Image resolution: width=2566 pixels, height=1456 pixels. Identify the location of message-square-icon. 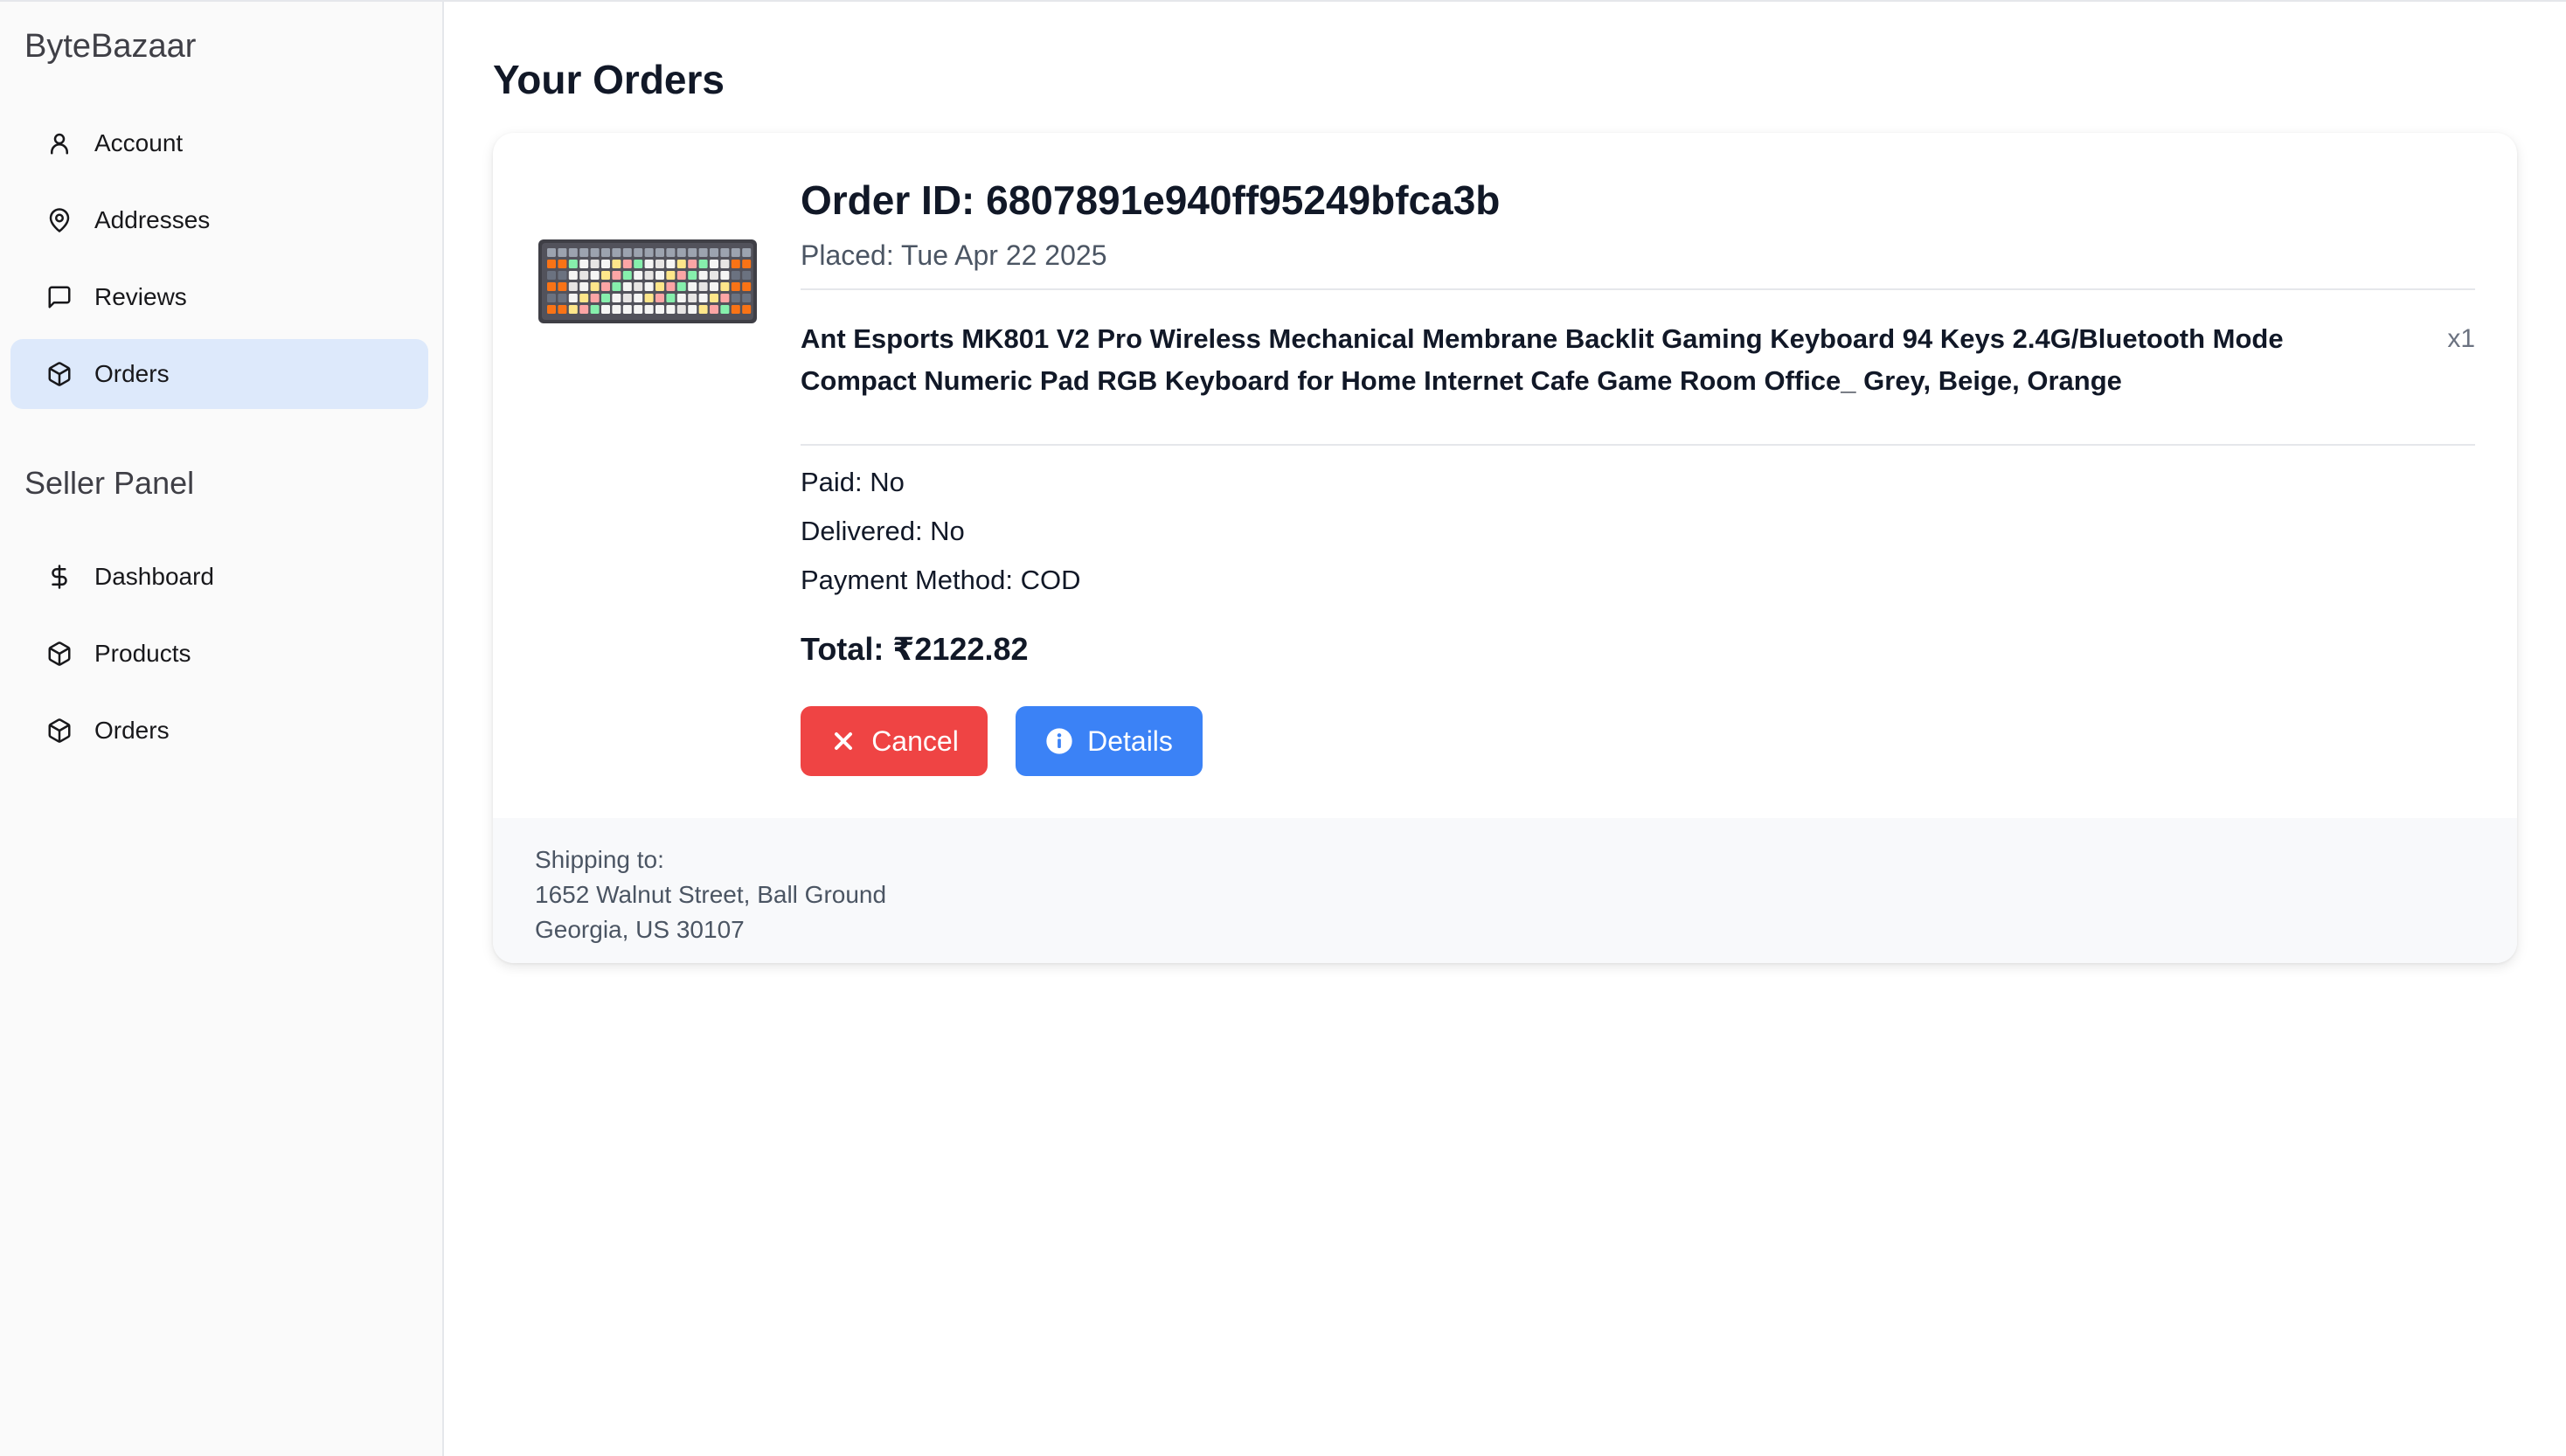
(59, 297).